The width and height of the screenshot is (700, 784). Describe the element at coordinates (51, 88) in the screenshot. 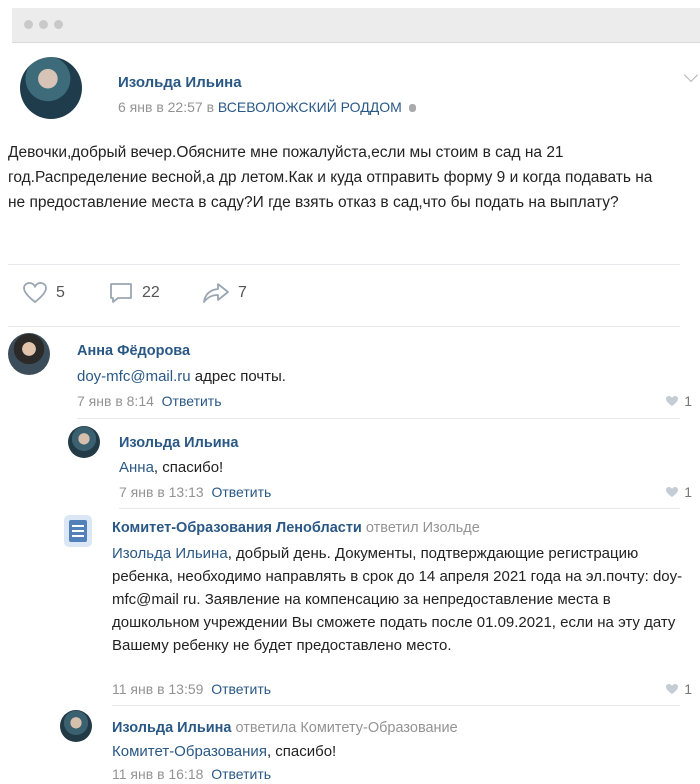

I see `post-author-avatar` at that location.